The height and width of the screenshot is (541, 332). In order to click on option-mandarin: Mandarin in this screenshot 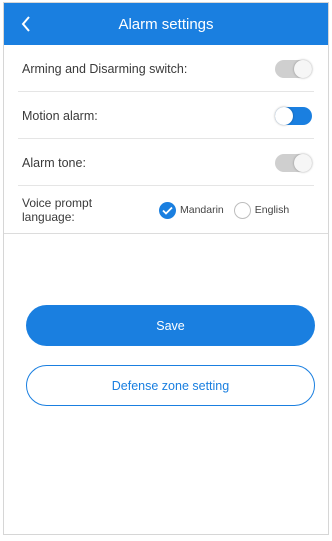, I will do `click(191, 210)`.